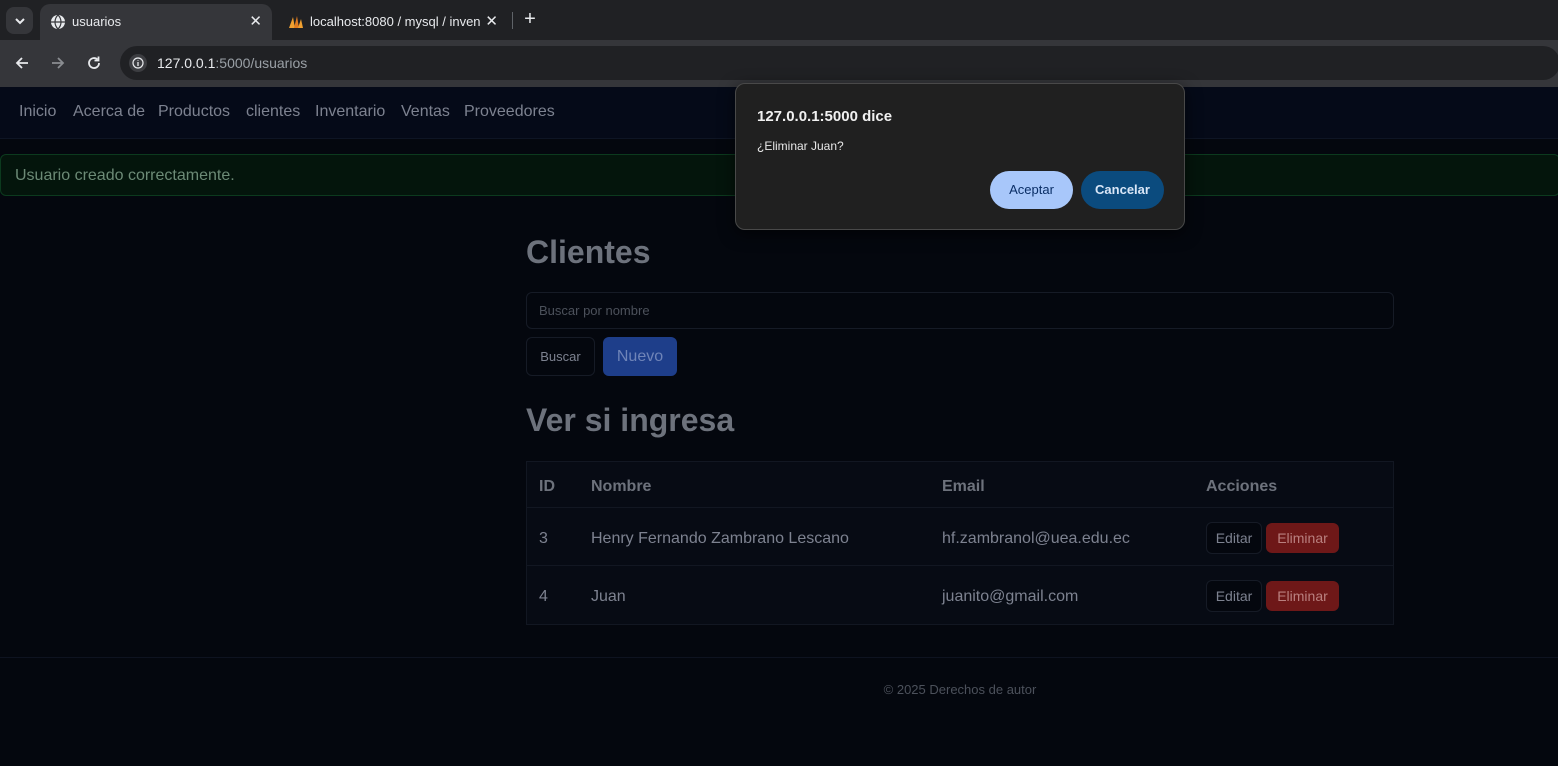  Describe the element at coordinates (630, 420) in the screenshot. I see `section-title: Ver si ingresa` at that location.